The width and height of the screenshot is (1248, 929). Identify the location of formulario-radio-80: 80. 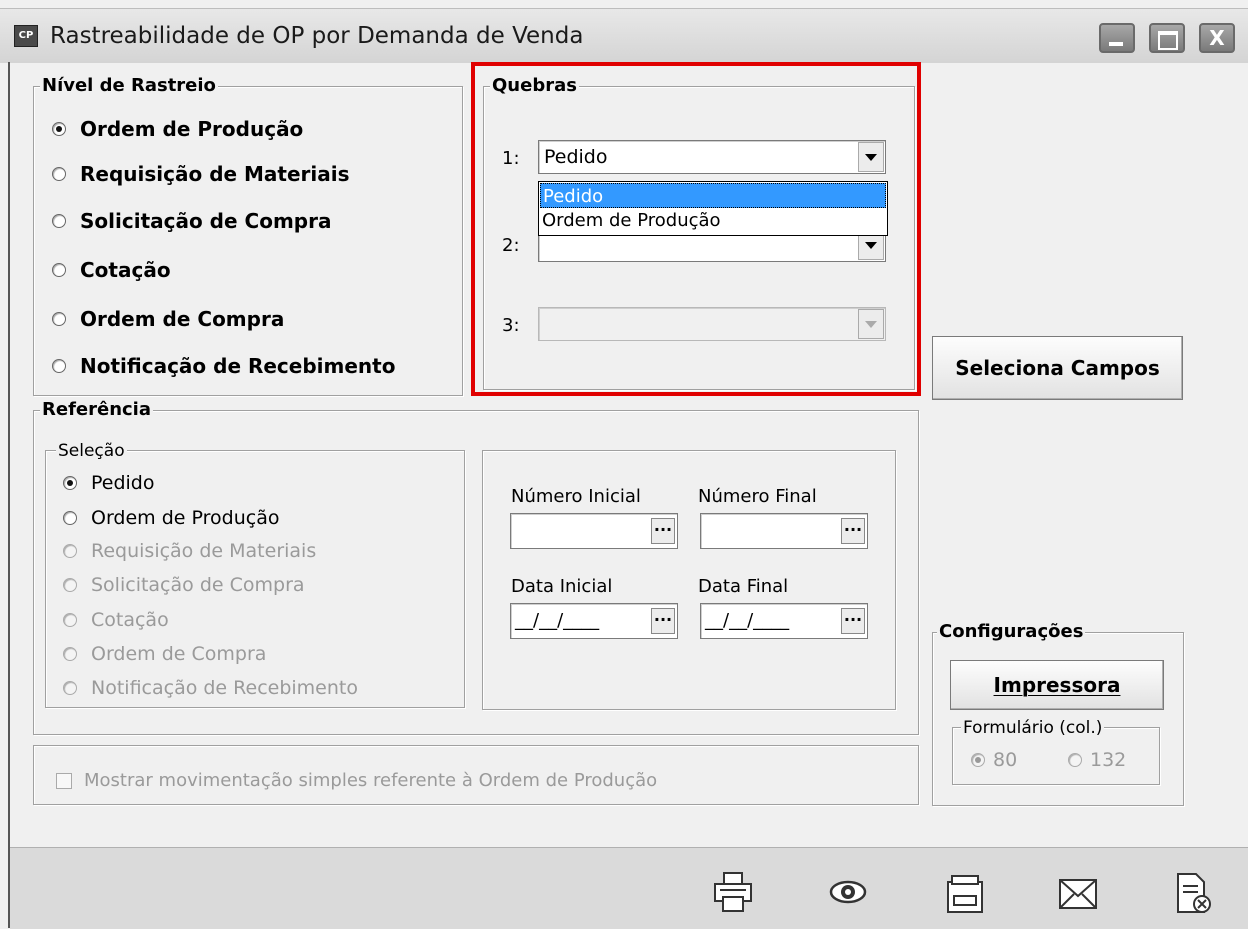
(994, 760).